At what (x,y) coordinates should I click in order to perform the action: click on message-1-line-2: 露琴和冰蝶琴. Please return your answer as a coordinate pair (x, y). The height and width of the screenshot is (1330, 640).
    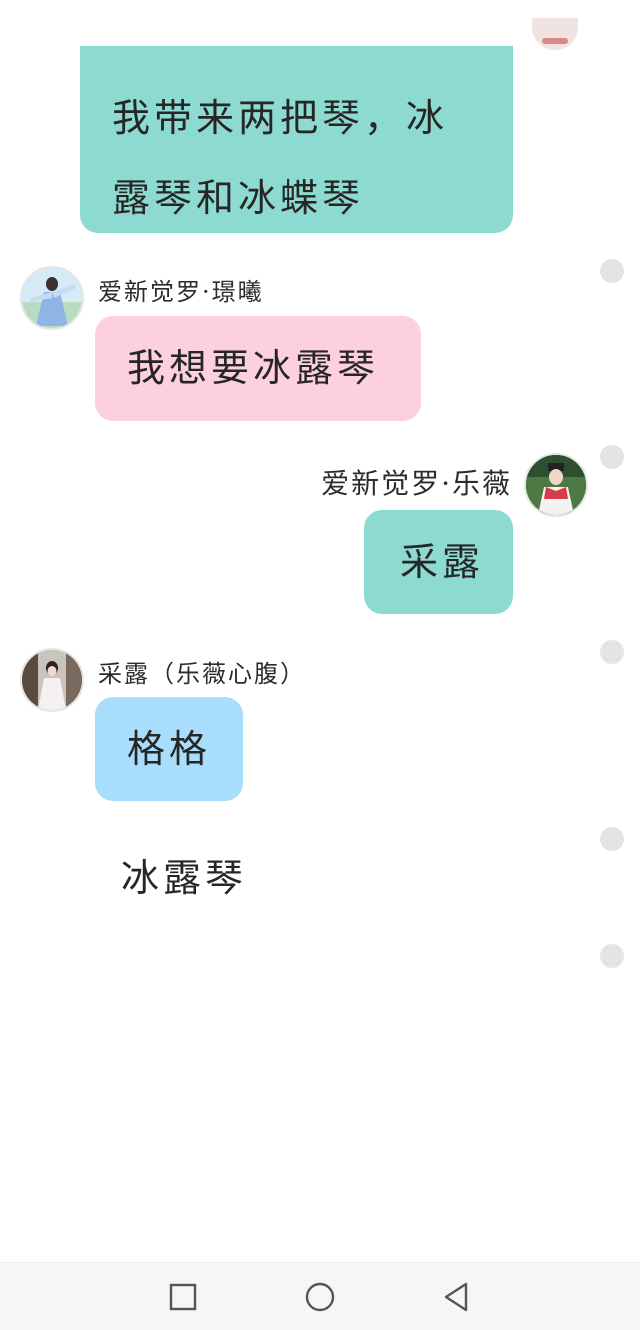
    Looking at the image, I should click on (238, 198).